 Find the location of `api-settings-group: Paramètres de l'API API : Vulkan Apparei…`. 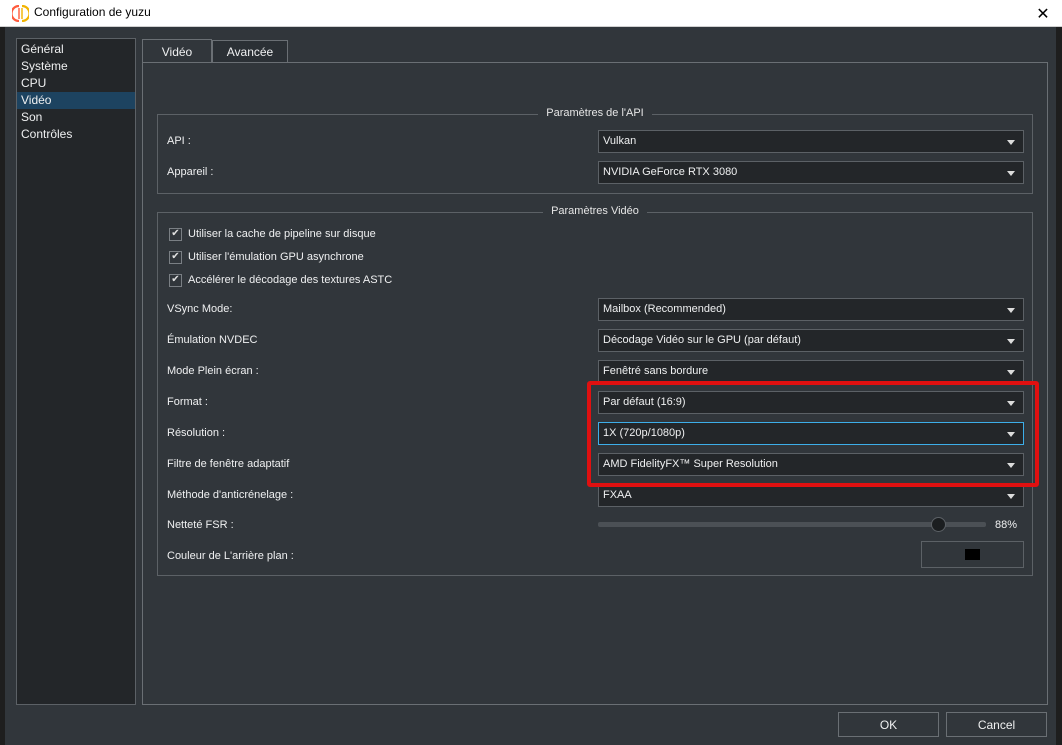

api-settings-group: Paramètres de l'API API : Vulkan Apparei… is located at coordinates (595, 150).